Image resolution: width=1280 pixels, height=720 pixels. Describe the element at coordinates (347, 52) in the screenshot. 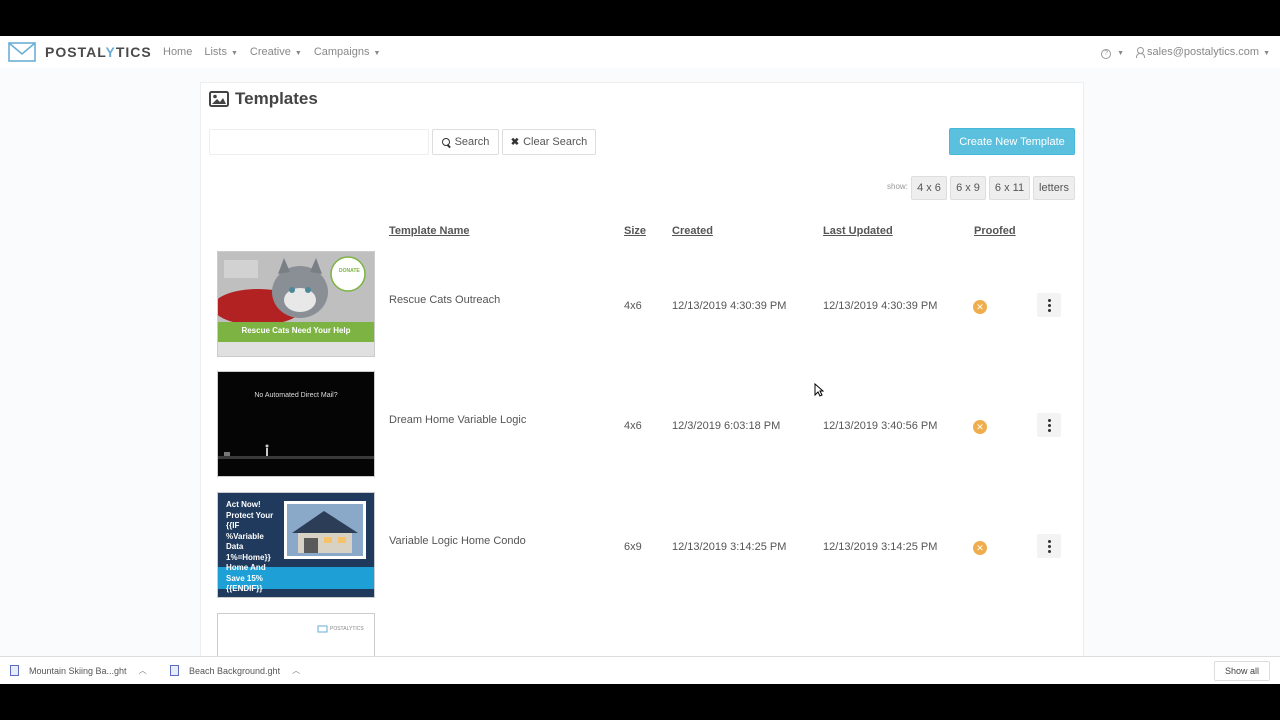

I see `nav-campaigns: Campaigns ▼` at that location.